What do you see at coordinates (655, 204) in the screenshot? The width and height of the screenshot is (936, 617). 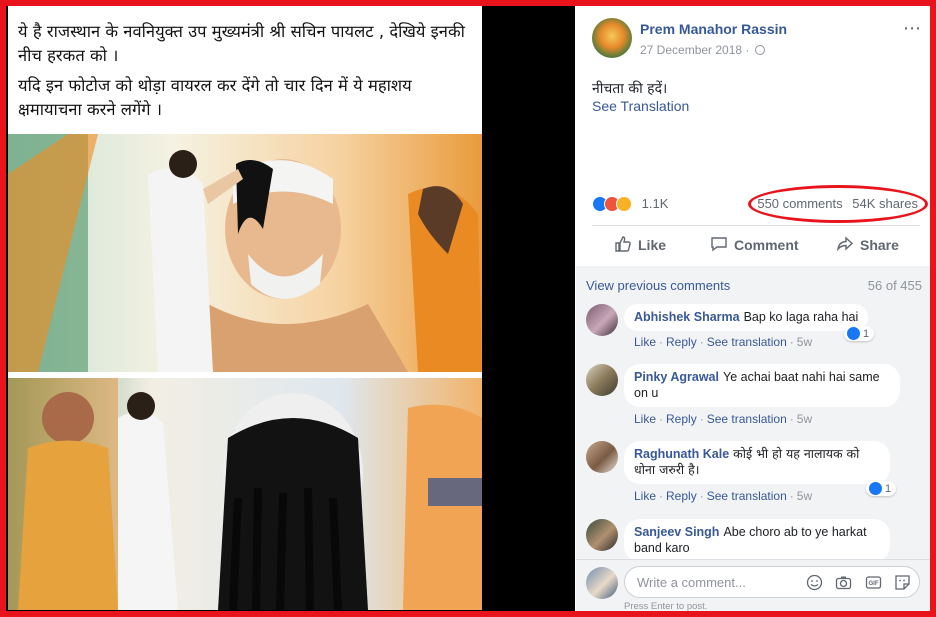 I see `reaction-count: 1.1K` at bounding box center [655, 204].